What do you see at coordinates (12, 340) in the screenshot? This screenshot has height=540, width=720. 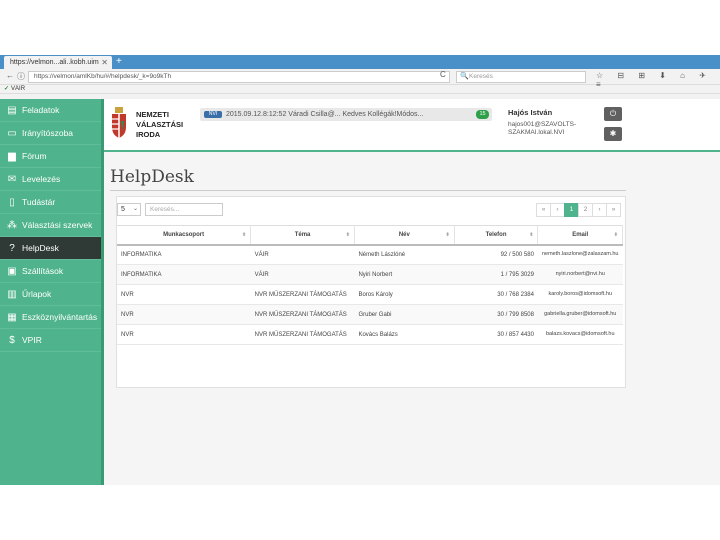 I see `dollar-icon: $` at bounding box center [12, 340].